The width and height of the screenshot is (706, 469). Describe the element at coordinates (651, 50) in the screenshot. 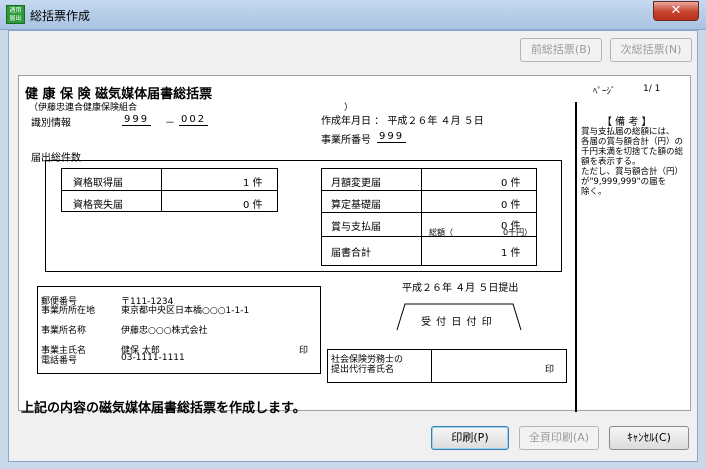

I see `next-summary-button: 次総括票(N)` at that location.